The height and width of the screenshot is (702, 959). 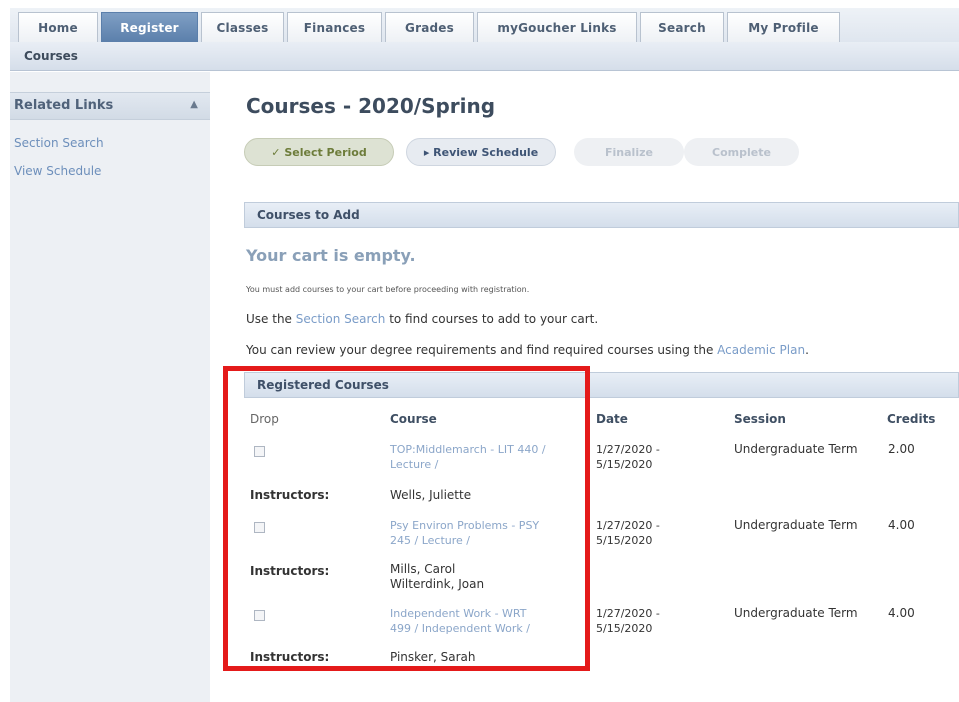 I want to click on course-line: TOP:Middlemarch - LIT 440 /, so click(x=468, y=449).